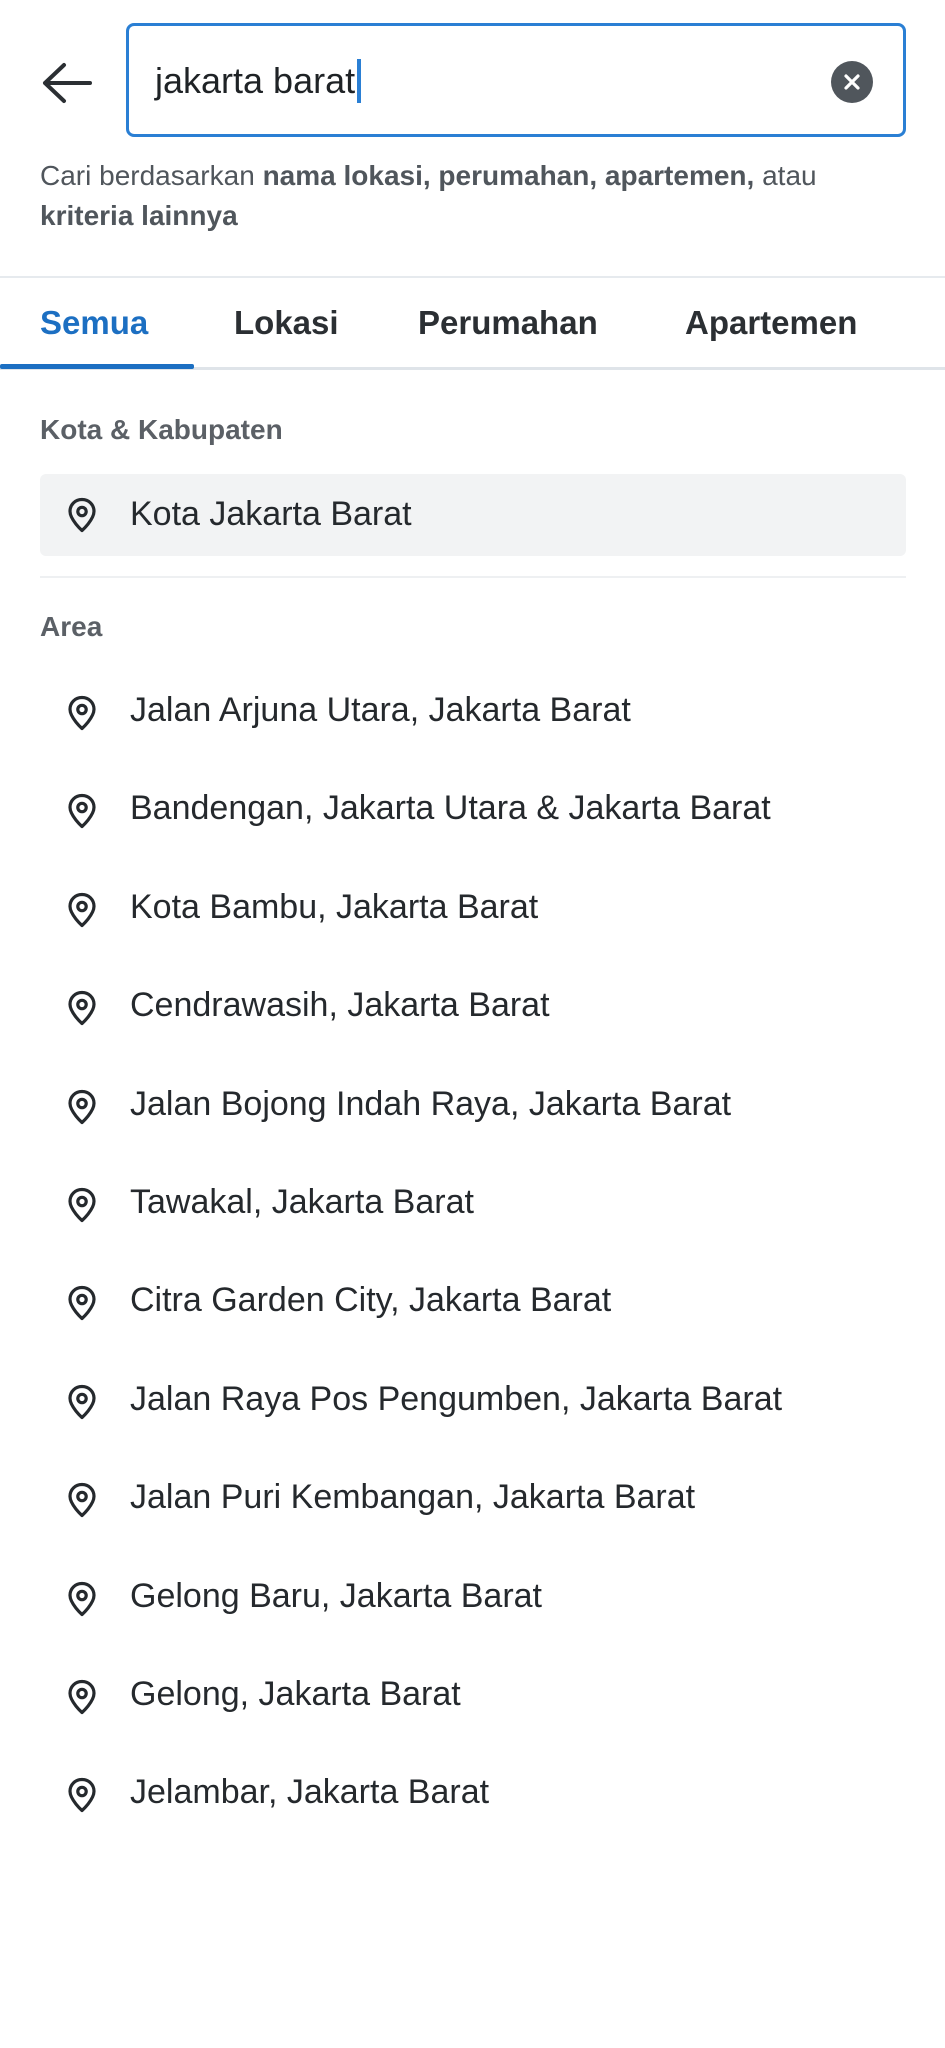 The width and height of the screenshot is (945, 2048). I want to click on area-item: Jalan Arjuna Utara, Jakarta Barat, so click(473, 712).